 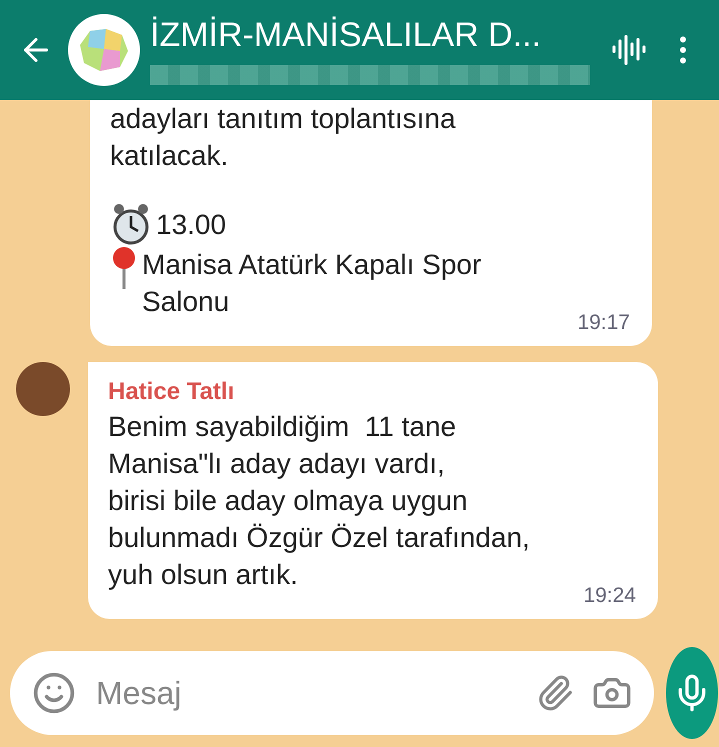 What do you see at coordinates (312, 283) in the screenshot?
I see `message-text: Manisa Atatürk Kapalı Spor Salonu` at bounding box center [312, 283].